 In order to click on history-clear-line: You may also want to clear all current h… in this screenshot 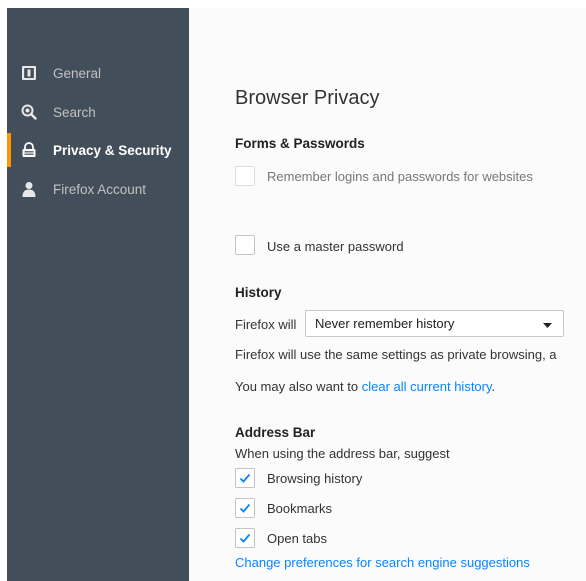, I will do `click(365, 386)`.